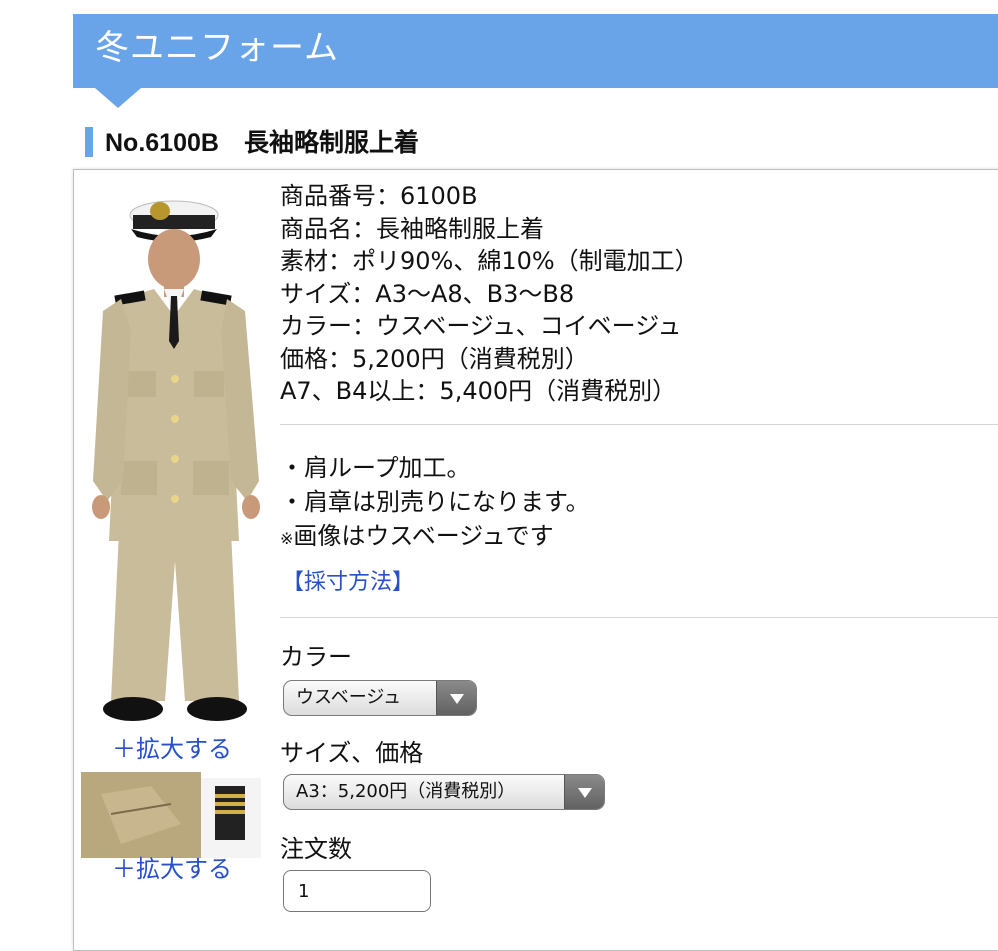 This screenshot has height=951, width=998. Describe the element at coordinates (349, 697) in the screenshot. I see `color-select-value: ウスベージュ` at that location.